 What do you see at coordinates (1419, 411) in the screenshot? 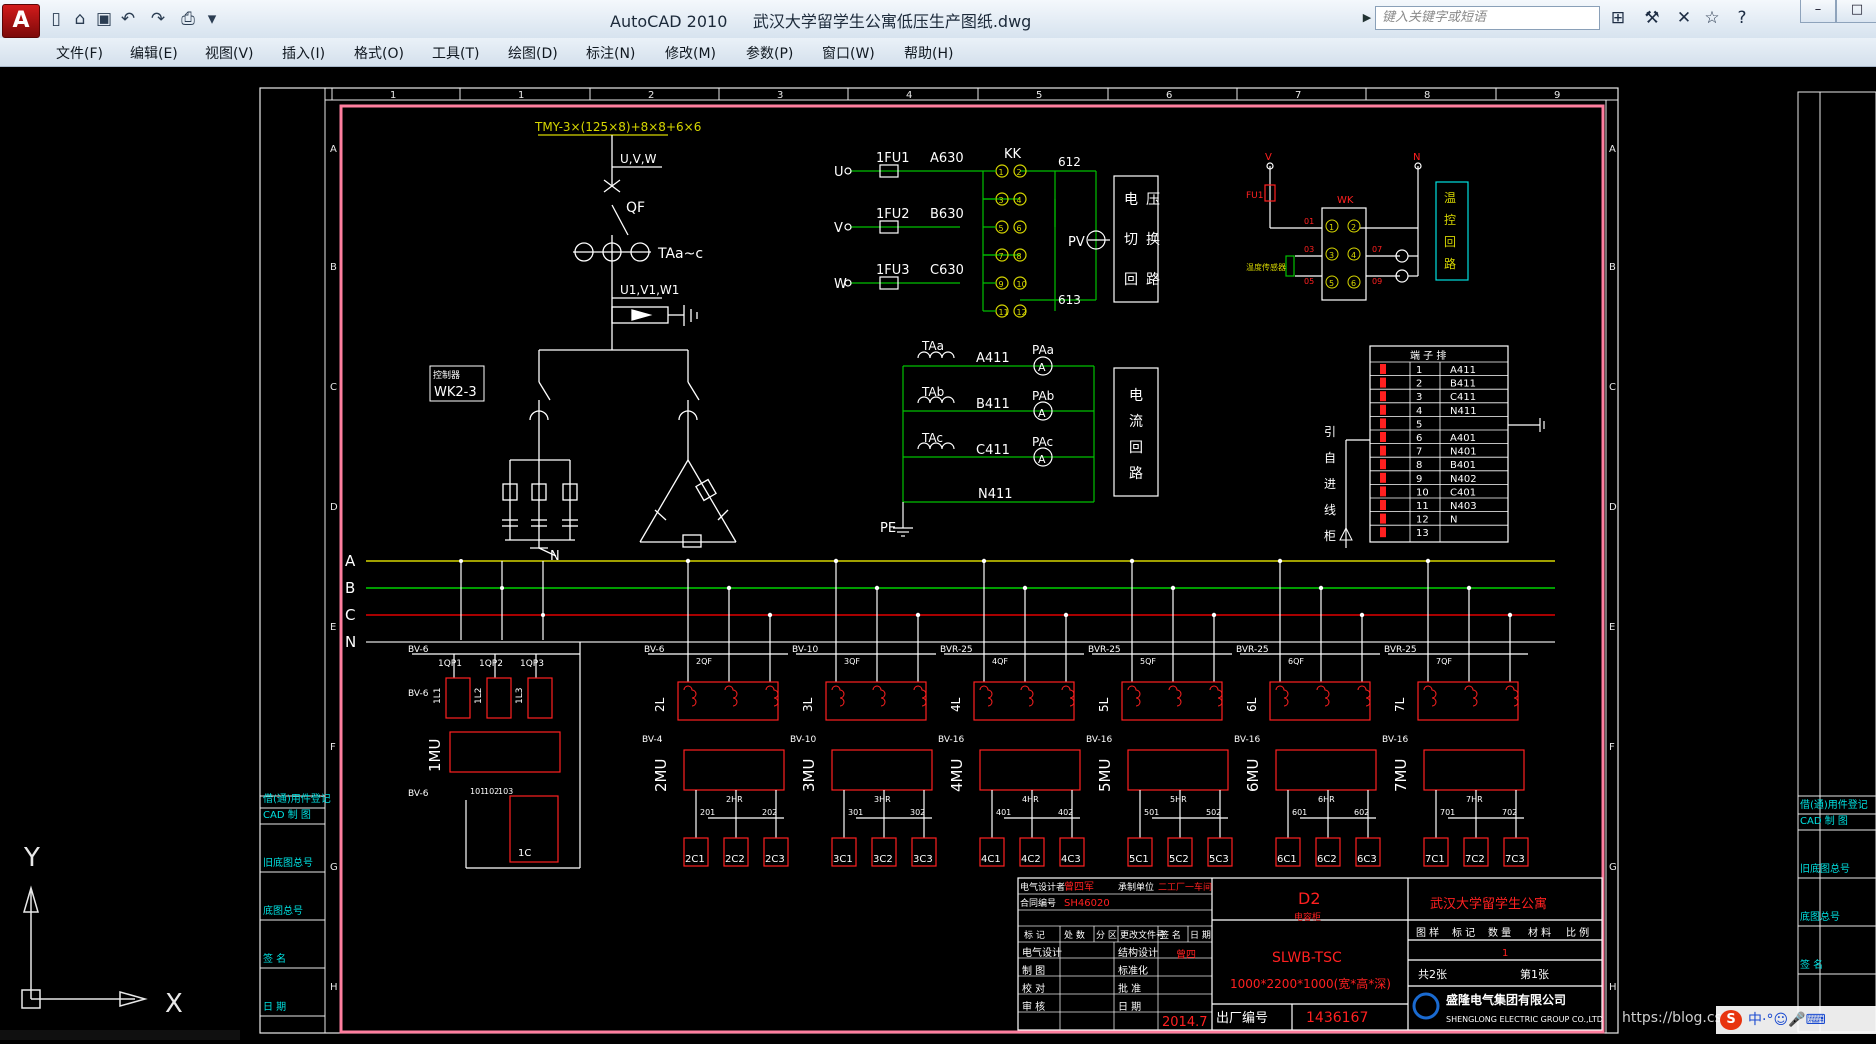
I see `terminal-no: 4` at bounding box center [1419, 411].